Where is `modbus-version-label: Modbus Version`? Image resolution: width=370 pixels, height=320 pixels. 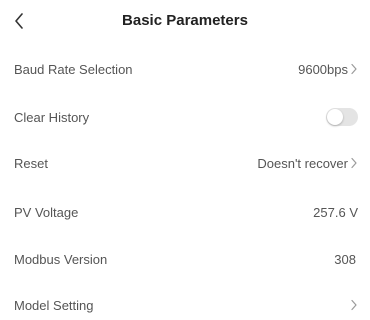
modbus-version-label: Modbus Version is located at coordinates (61, 259).